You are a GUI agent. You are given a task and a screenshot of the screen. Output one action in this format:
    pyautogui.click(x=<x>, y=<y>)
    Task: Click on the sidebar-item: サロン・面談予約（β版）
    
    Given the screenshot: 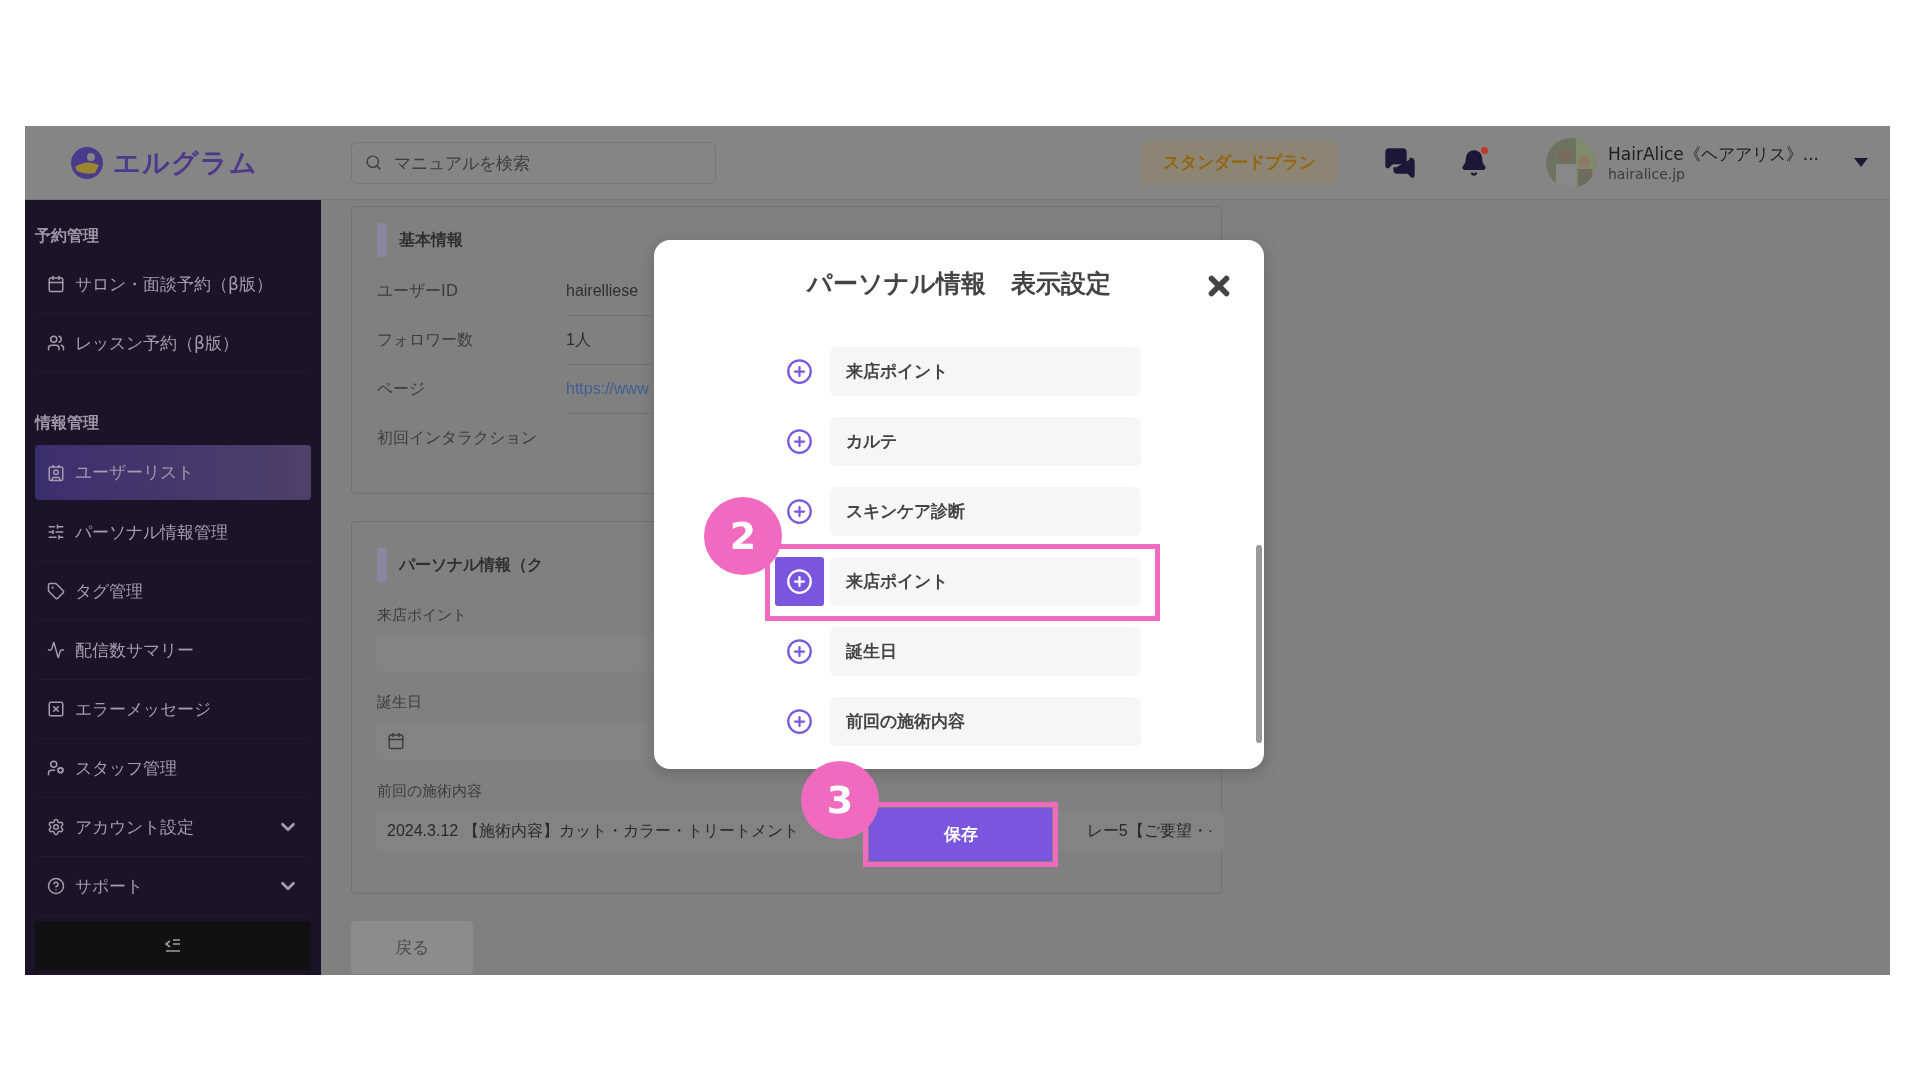 What is the action you would take?
    pyautogui.click(x=173, y=284)
    